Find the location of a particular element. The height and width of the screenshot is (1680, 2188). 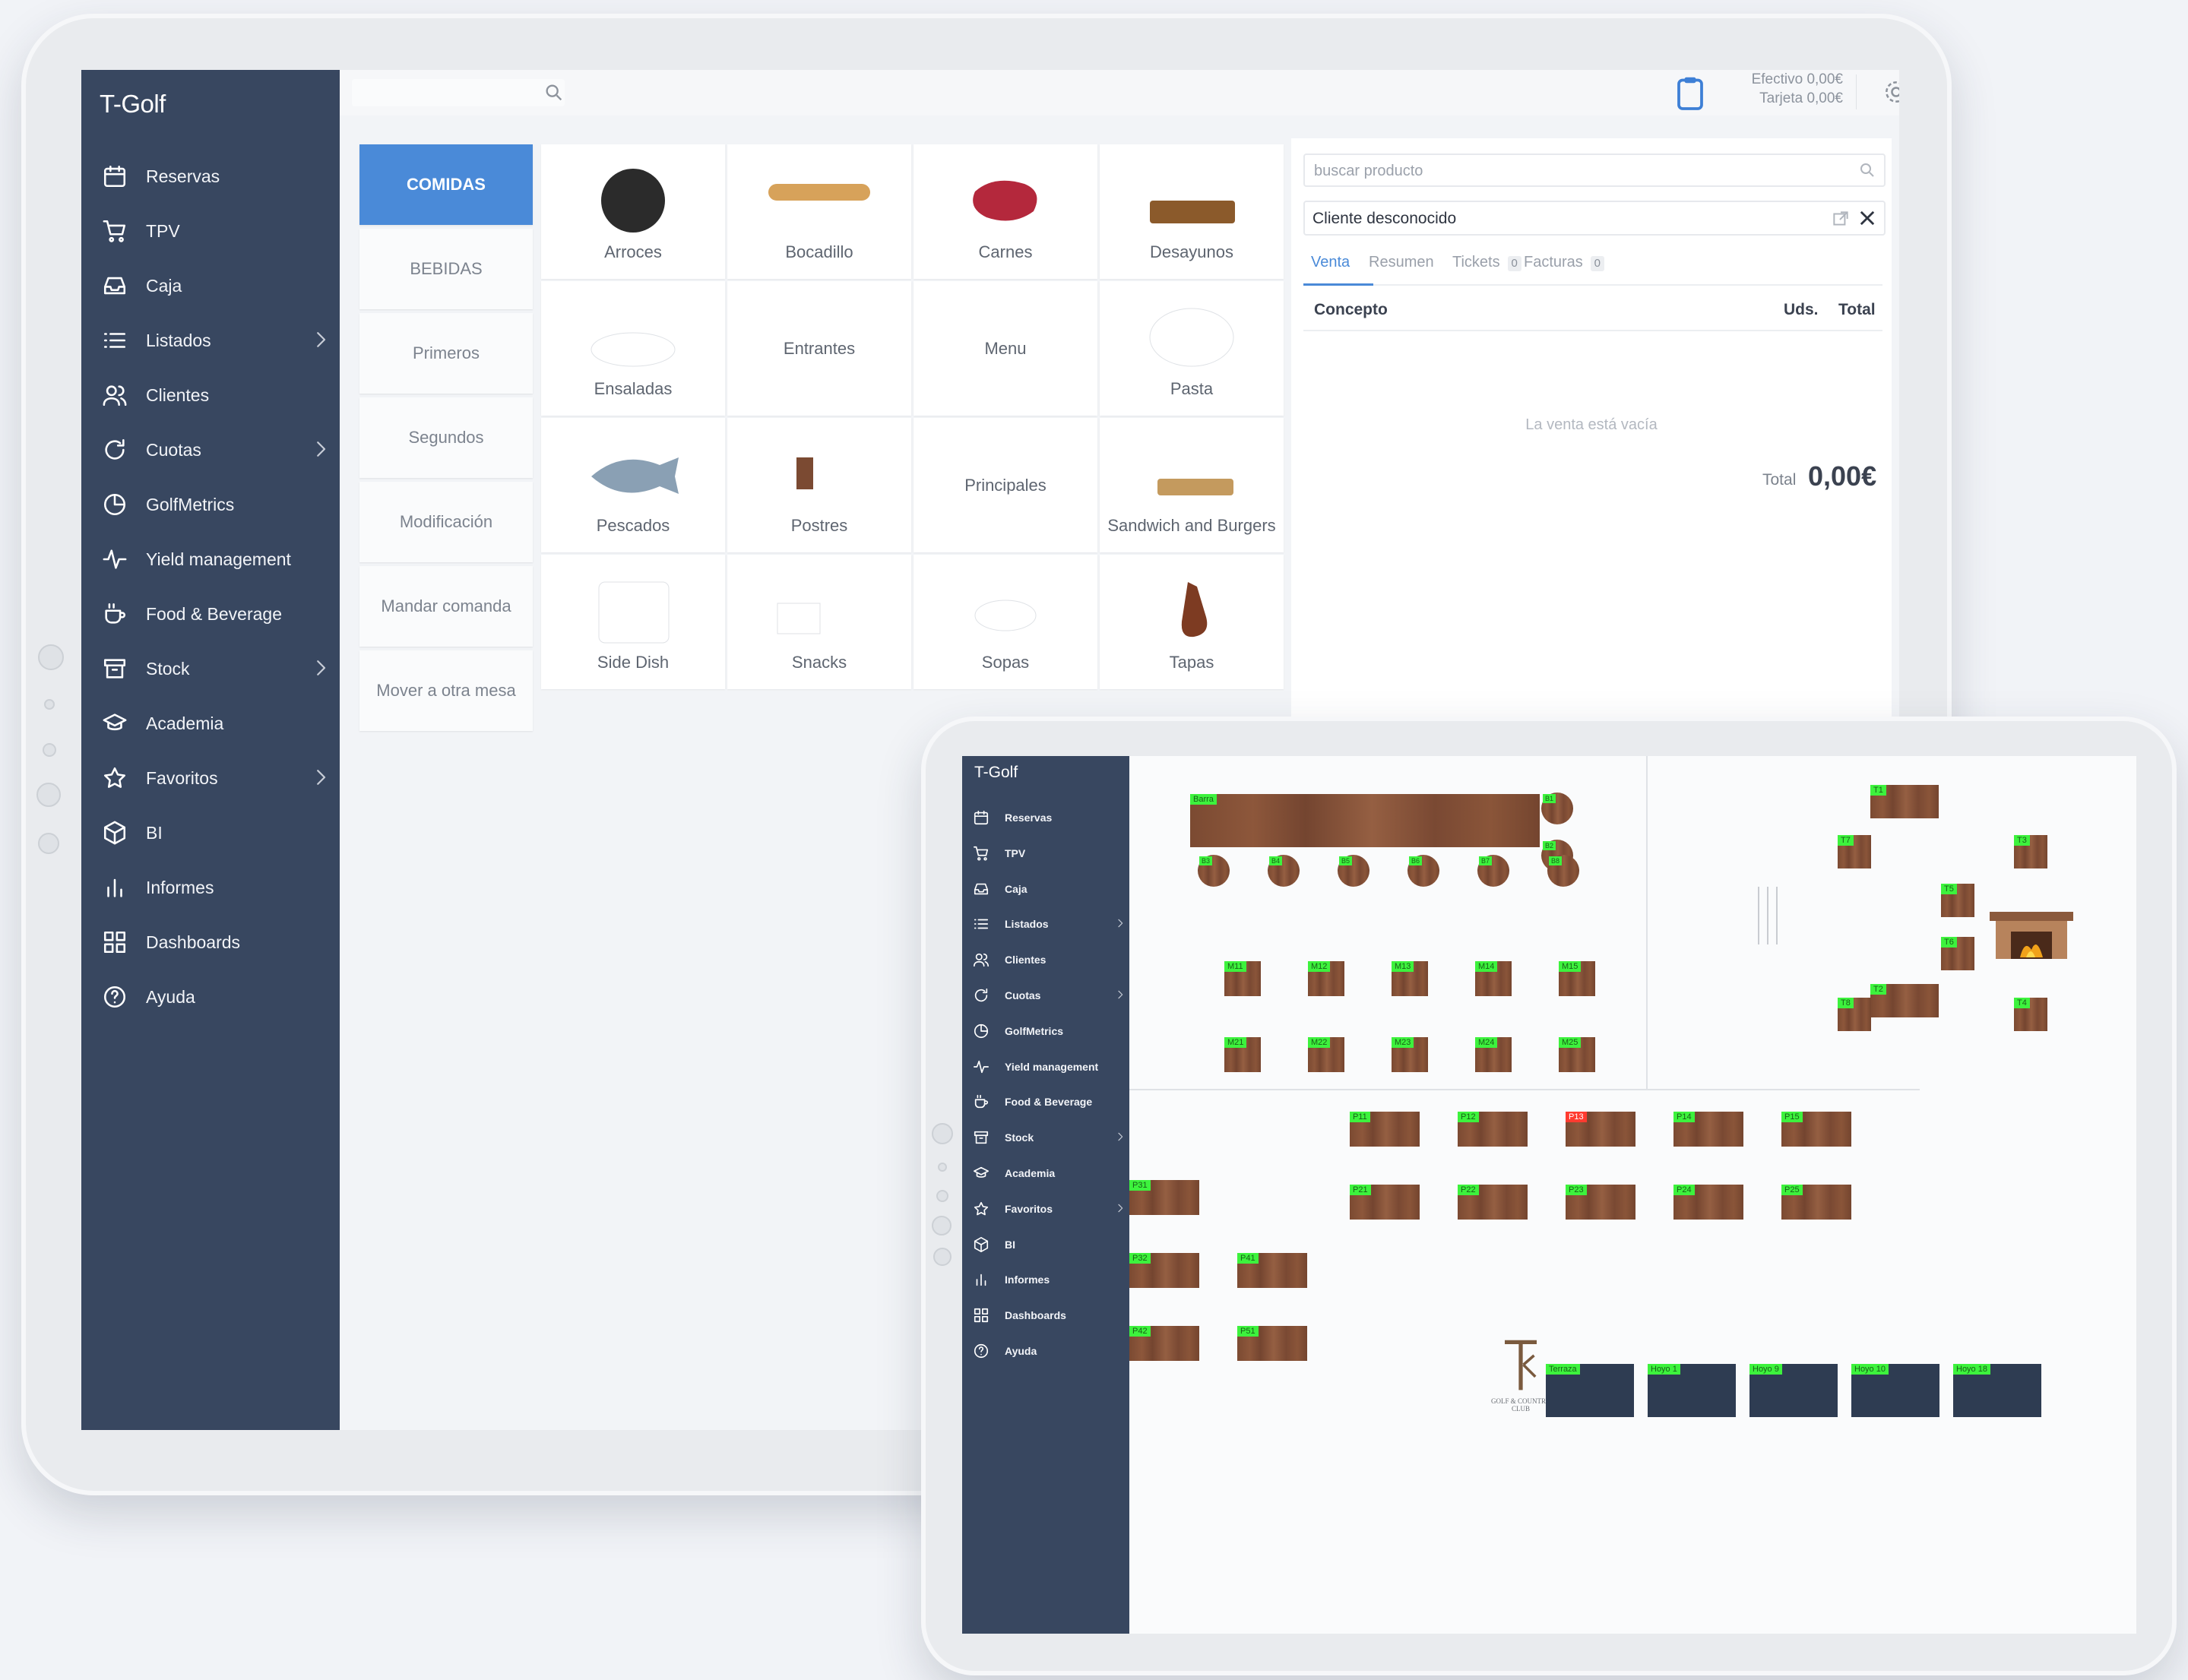

bar-counter: Barra is located at coordinates (1365, 820).